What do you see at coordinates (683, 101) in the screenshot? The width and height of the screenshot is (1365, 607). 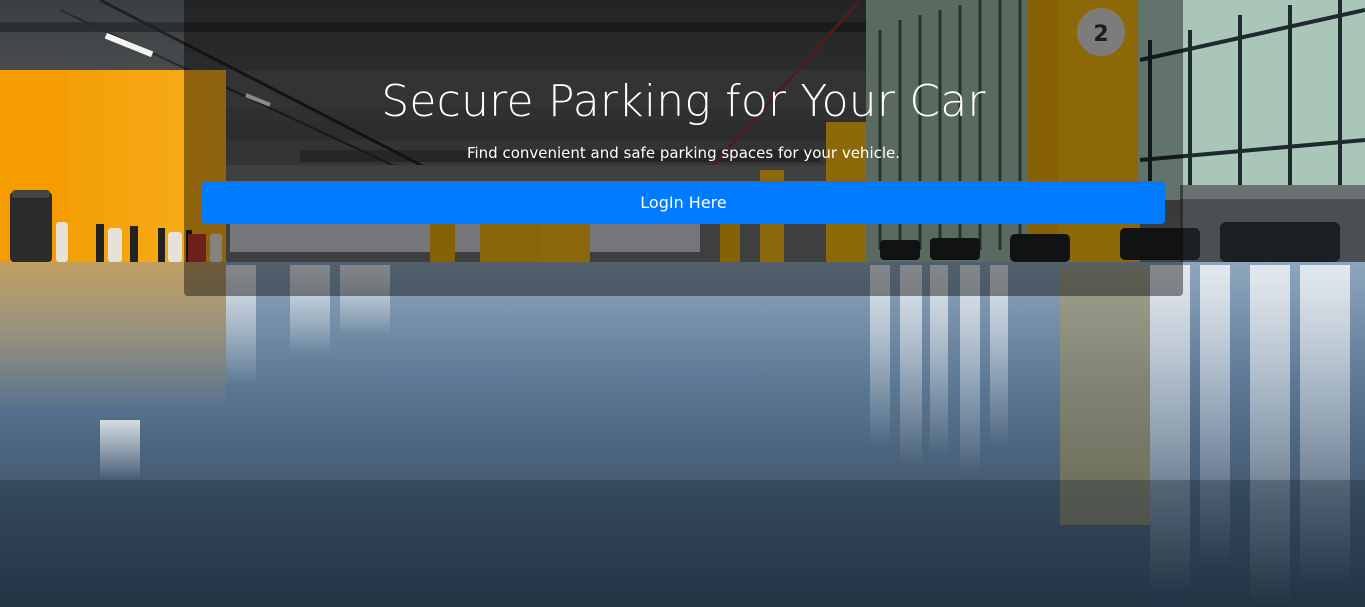 I see `hero-title: Secure Parking for Your Car` at bounding box center [683, 101].